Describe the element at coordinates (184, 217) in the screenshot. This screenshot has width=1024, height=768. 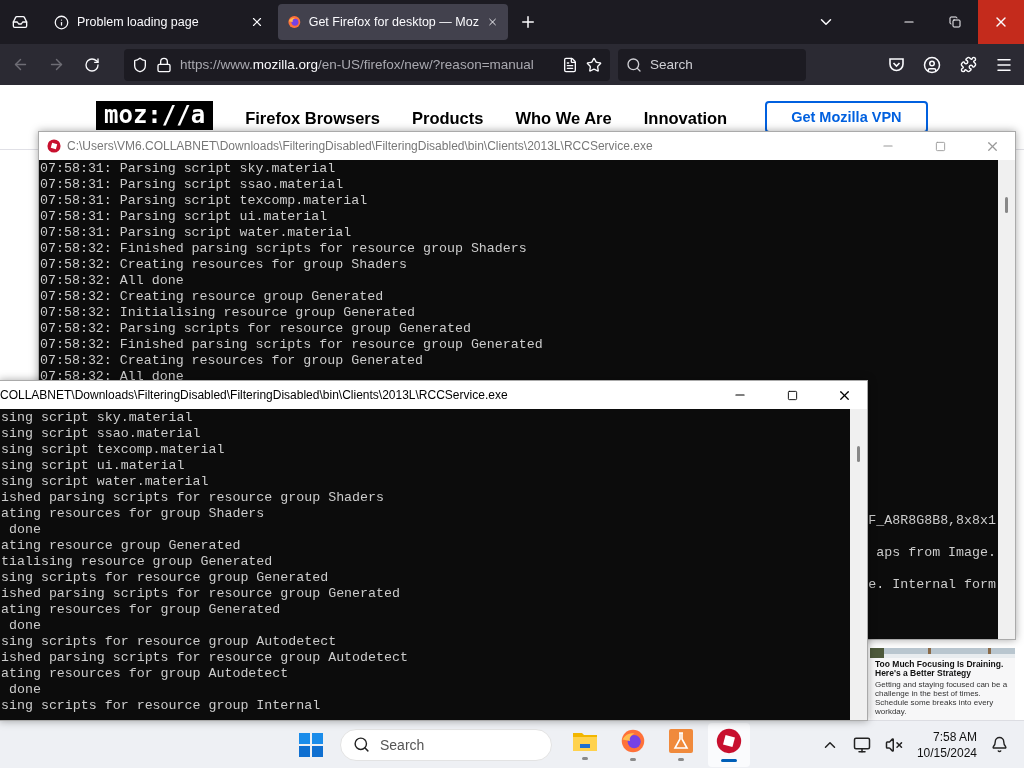
I see `console-line: 07:58:31: Parsing script ui.material` at that location.